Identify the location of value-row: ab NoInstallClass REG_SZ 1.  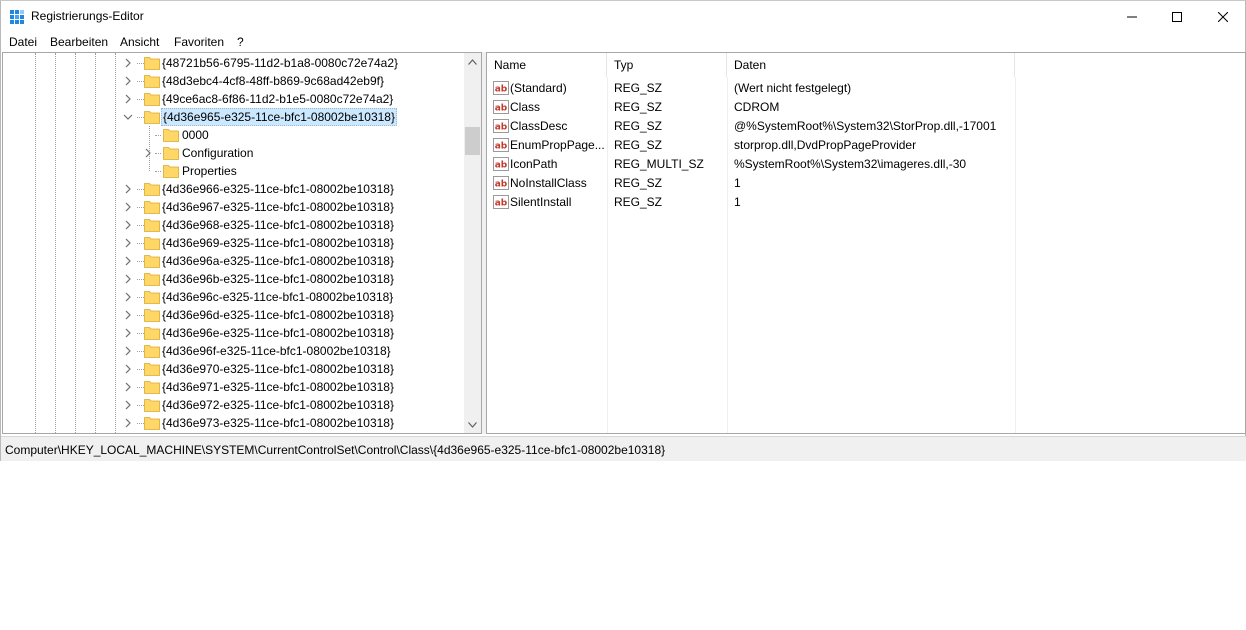
(857, 183).